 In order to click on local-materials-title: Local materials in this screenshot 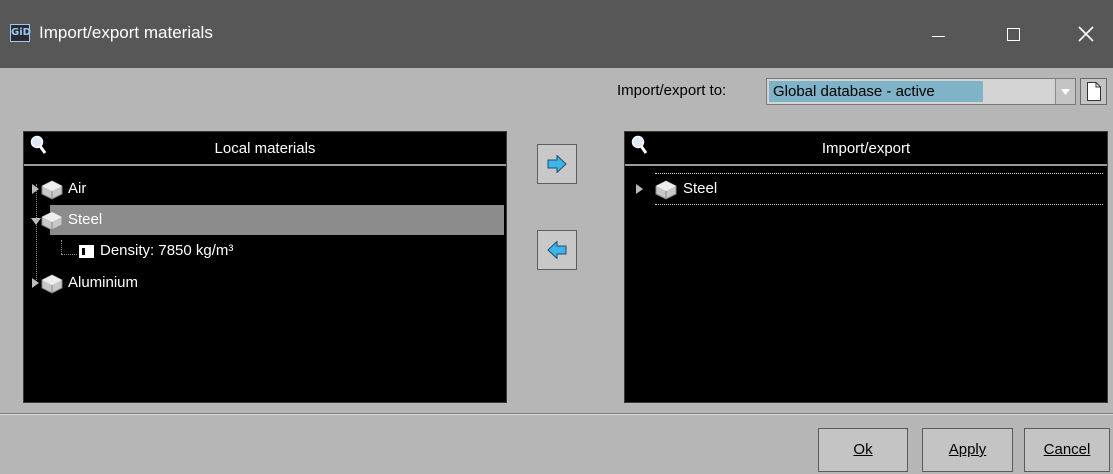, I will do `click(265, 148)`.